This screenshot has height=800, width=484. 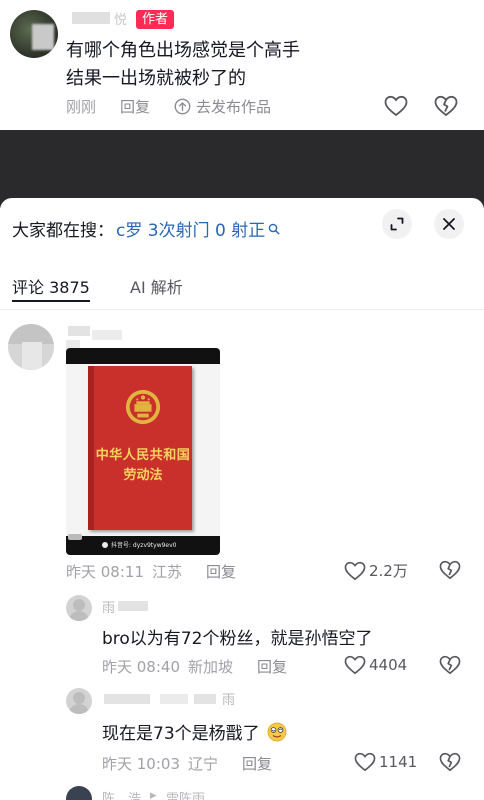 I want to click on reply-text: 现在是73个是杨戬了, so click(x=194, y=731).